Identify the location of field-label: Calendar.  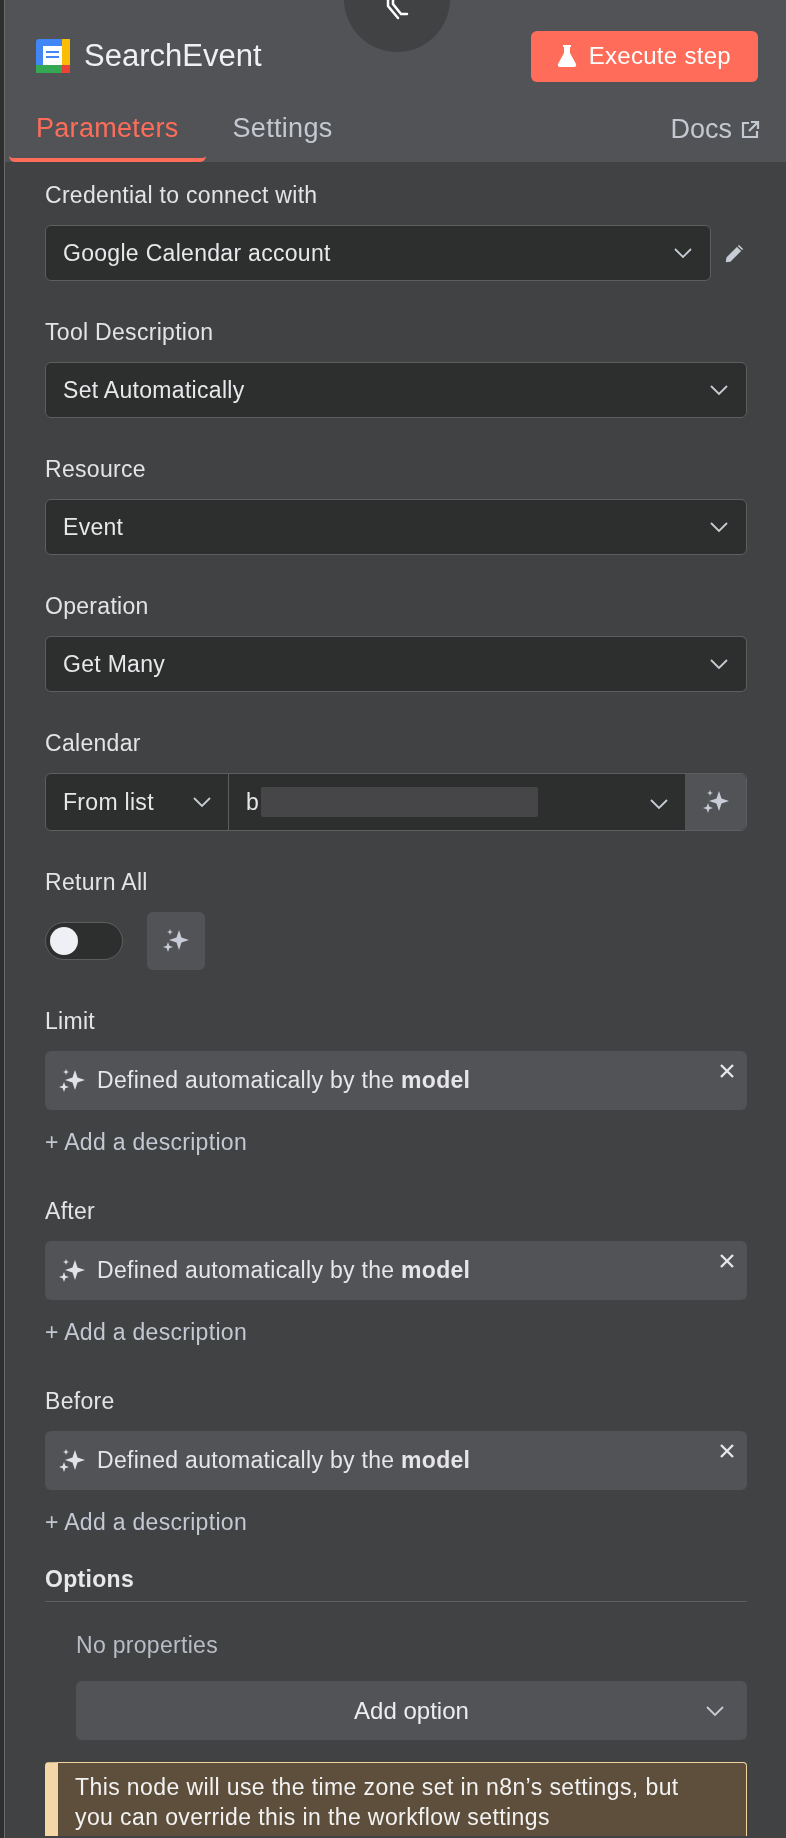
(93, 743).